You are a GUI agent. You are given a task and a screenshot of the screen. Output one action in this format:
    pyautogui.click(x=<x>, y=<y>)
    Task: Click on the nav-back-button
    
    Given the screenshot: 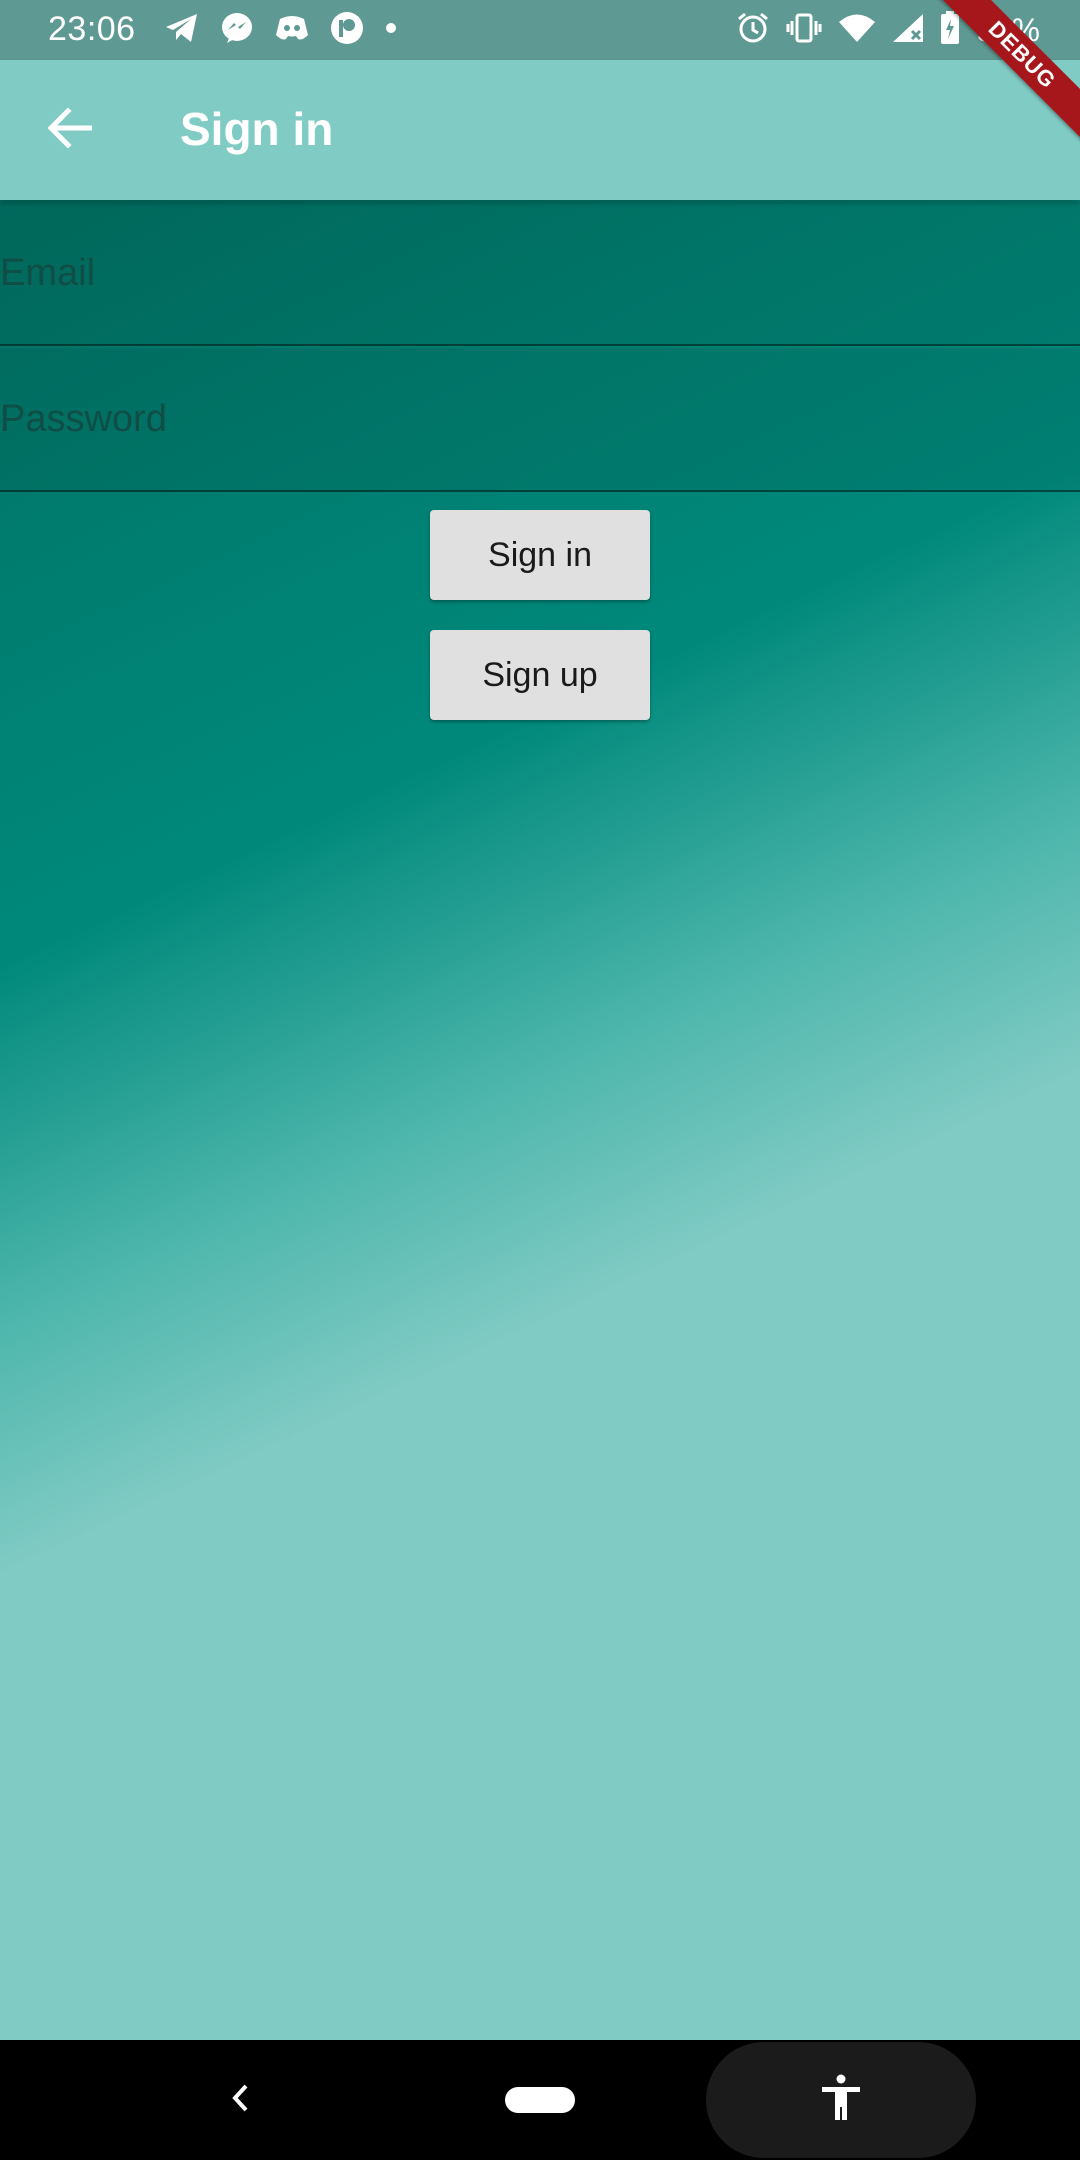 What is the action you would take?
    pyautogui.click(x=240, y=2100)
    